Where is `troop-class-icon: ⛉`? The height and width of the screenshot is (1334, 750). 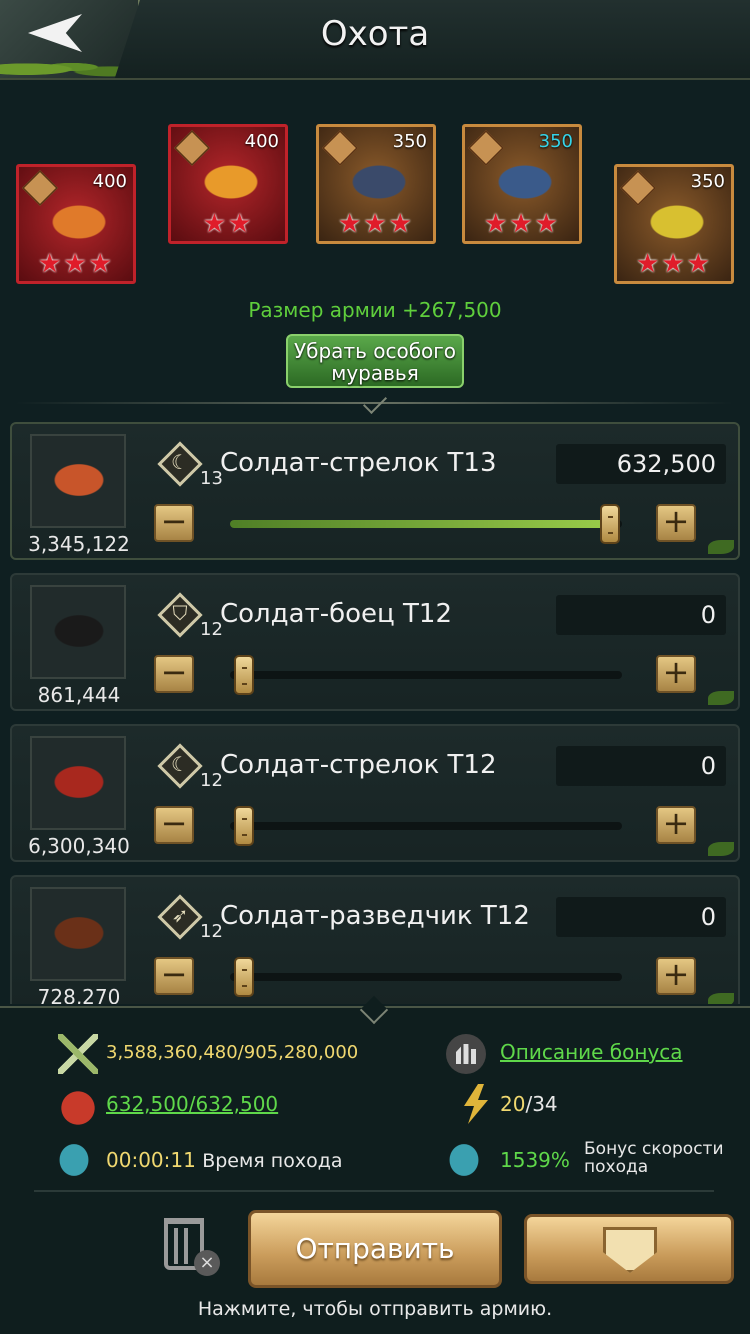 troop-class-icon: ⛉ is located at coordinates (180, 615).